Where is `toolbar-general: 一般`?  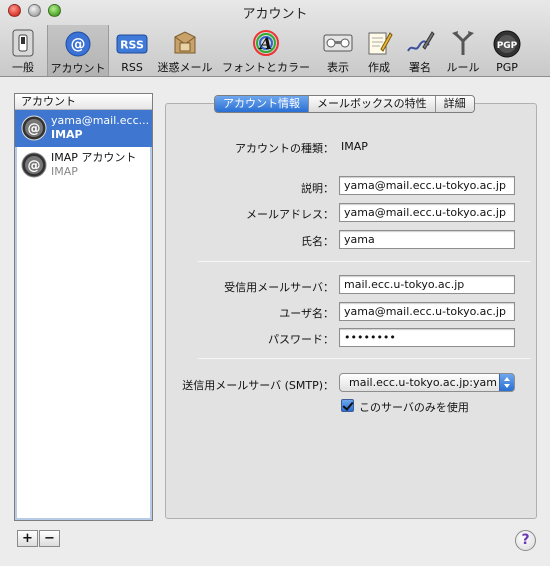 toolbar-general: 一般 is located at coordinates (23, 50).